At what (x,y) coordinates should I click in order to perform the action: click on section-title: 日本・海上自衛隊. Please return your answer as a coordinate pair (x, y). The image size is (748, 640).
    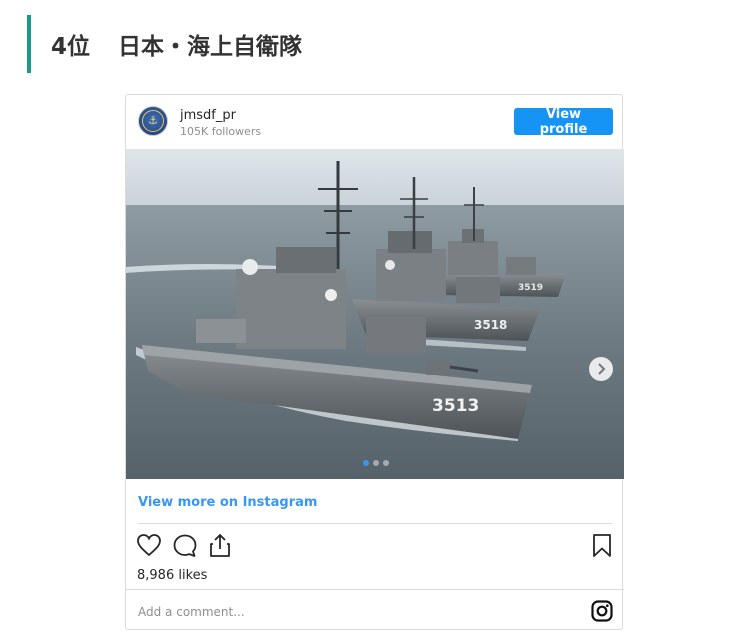
    Looking at the image, I should click on (210, 47).